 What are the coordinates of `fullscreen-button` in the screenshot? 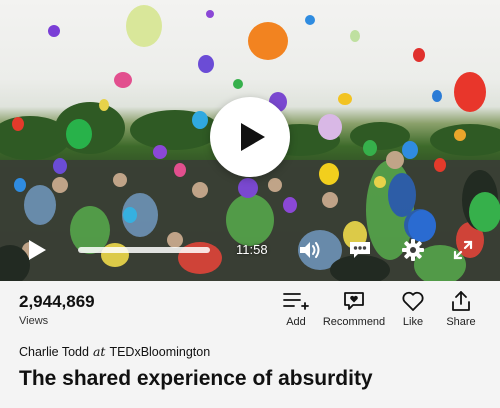 It's located at (463, 250).